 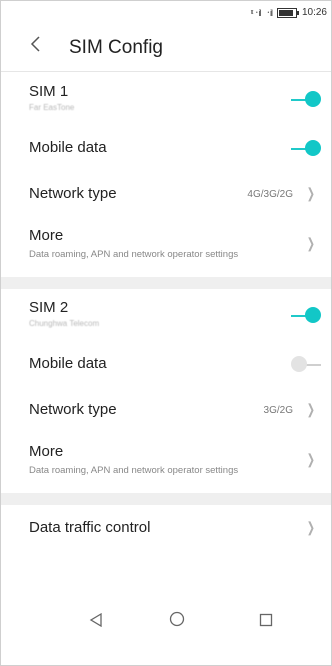 I want to click on nav-recents-button, so click(x=266, y=621).